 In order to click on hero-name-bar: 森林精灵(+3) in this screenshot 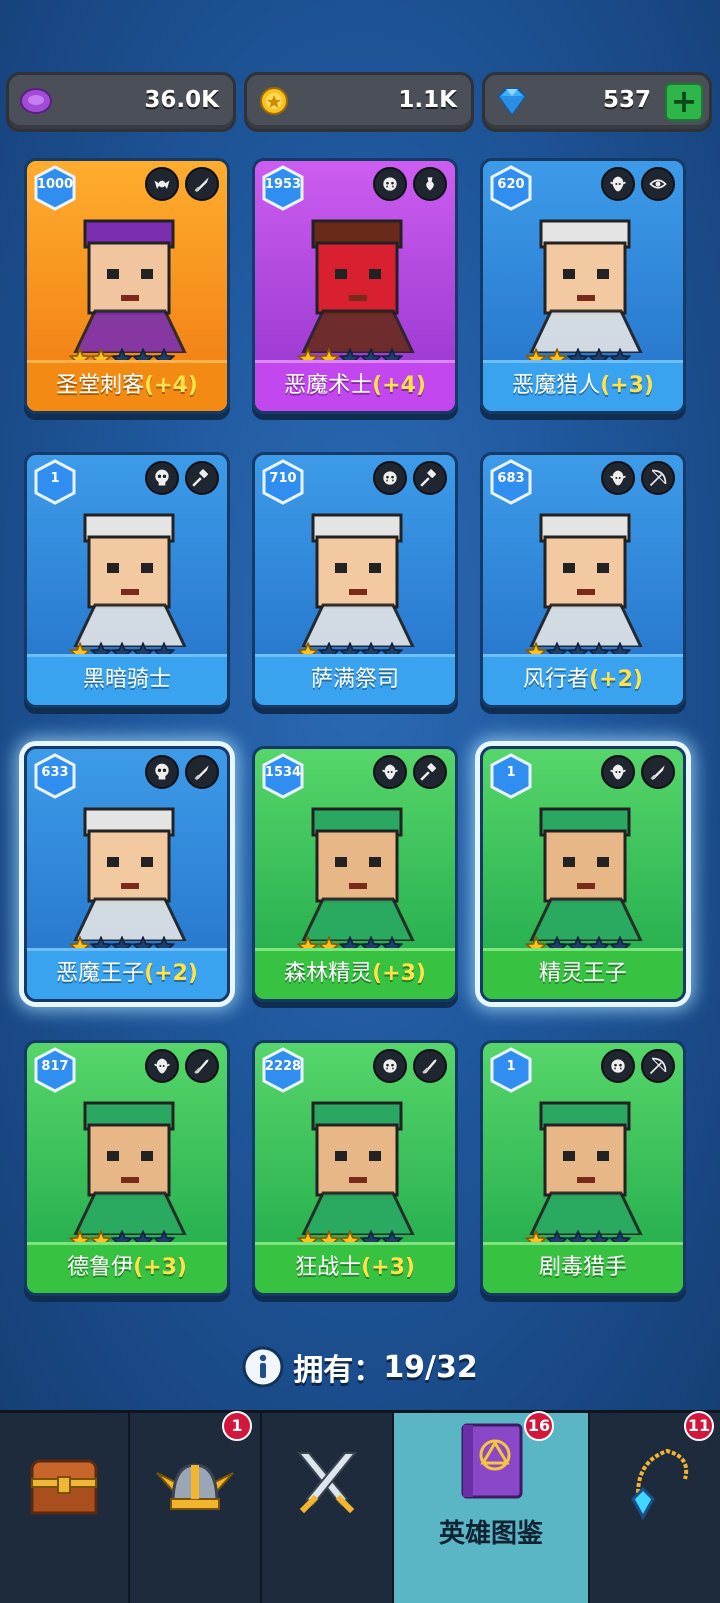, I will do `click(355, 973)`.